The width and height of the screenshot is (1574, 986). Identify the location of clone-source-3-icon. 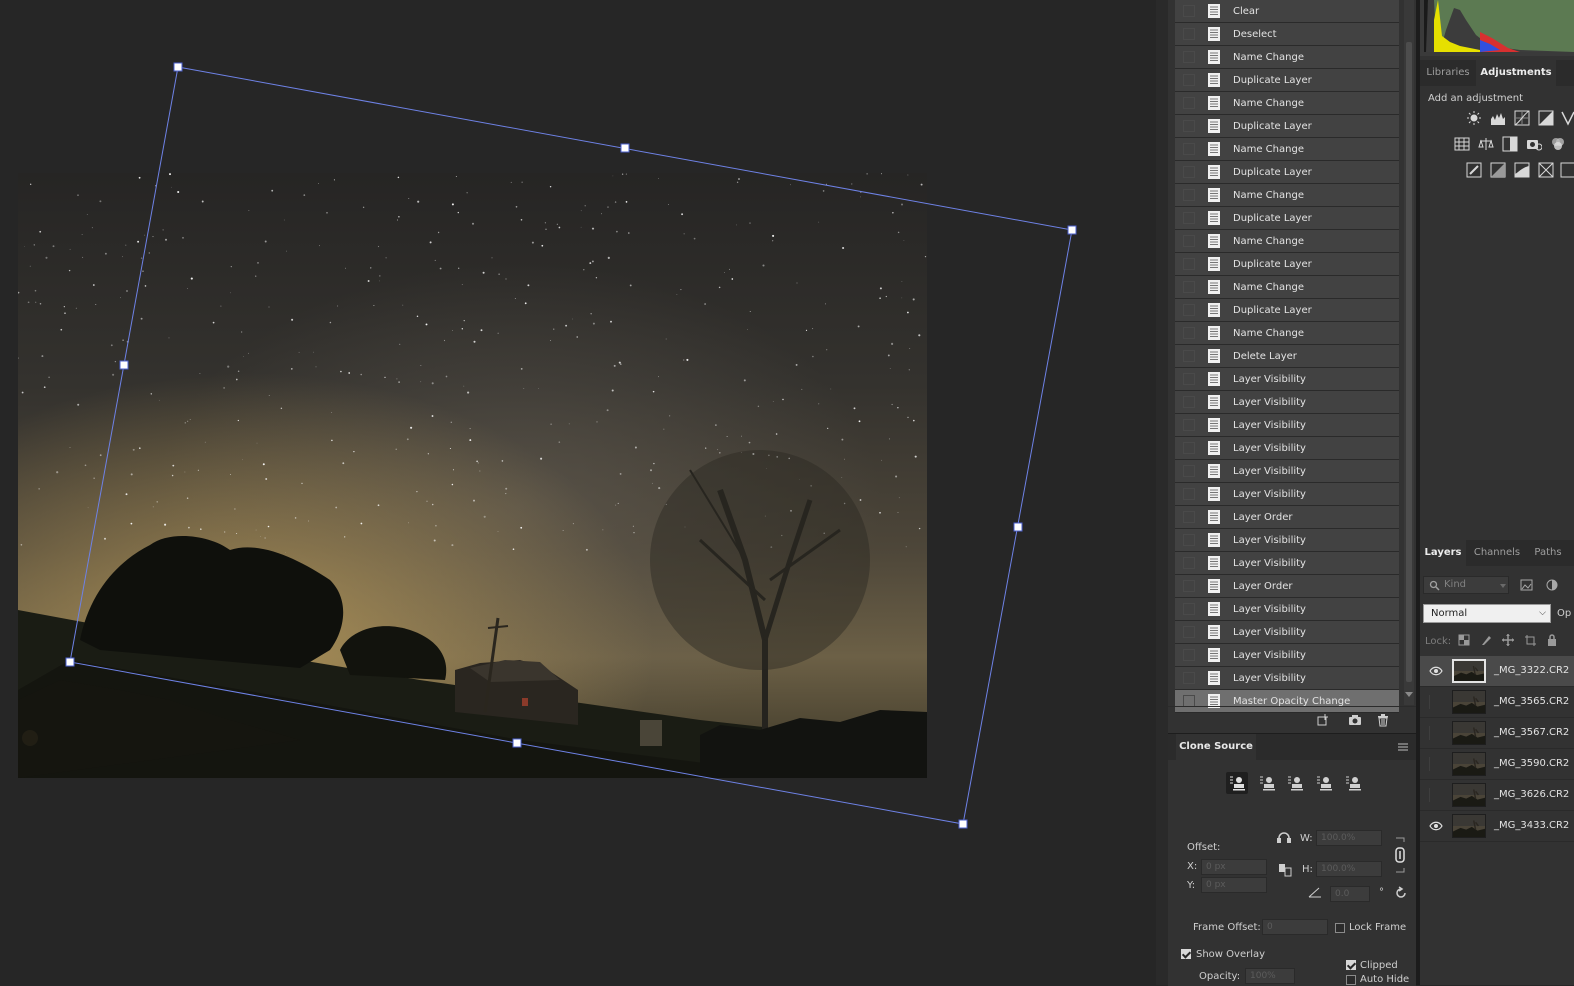
(1295, 783).